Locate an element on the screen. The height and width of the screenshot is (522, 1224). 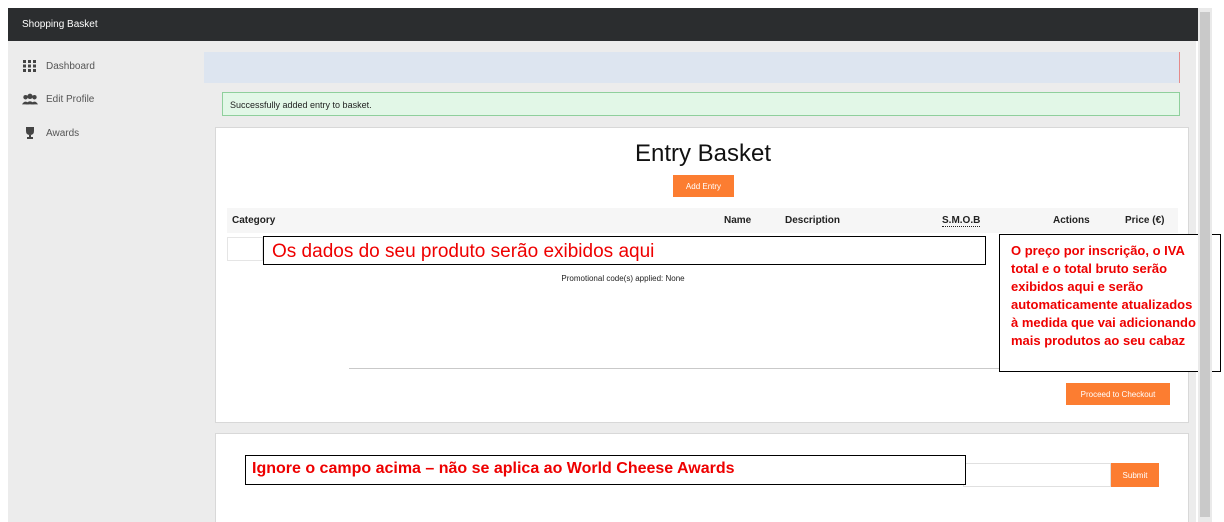
sidebar-item-edit-profile: Edit Profile is located at coordinates (58, 99).